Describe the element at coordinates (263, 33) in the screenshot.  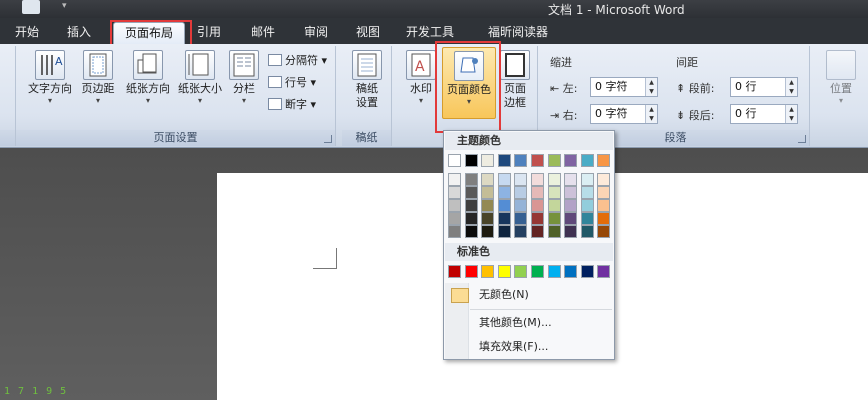
I see `tab-mailings: 邮件` at that location.